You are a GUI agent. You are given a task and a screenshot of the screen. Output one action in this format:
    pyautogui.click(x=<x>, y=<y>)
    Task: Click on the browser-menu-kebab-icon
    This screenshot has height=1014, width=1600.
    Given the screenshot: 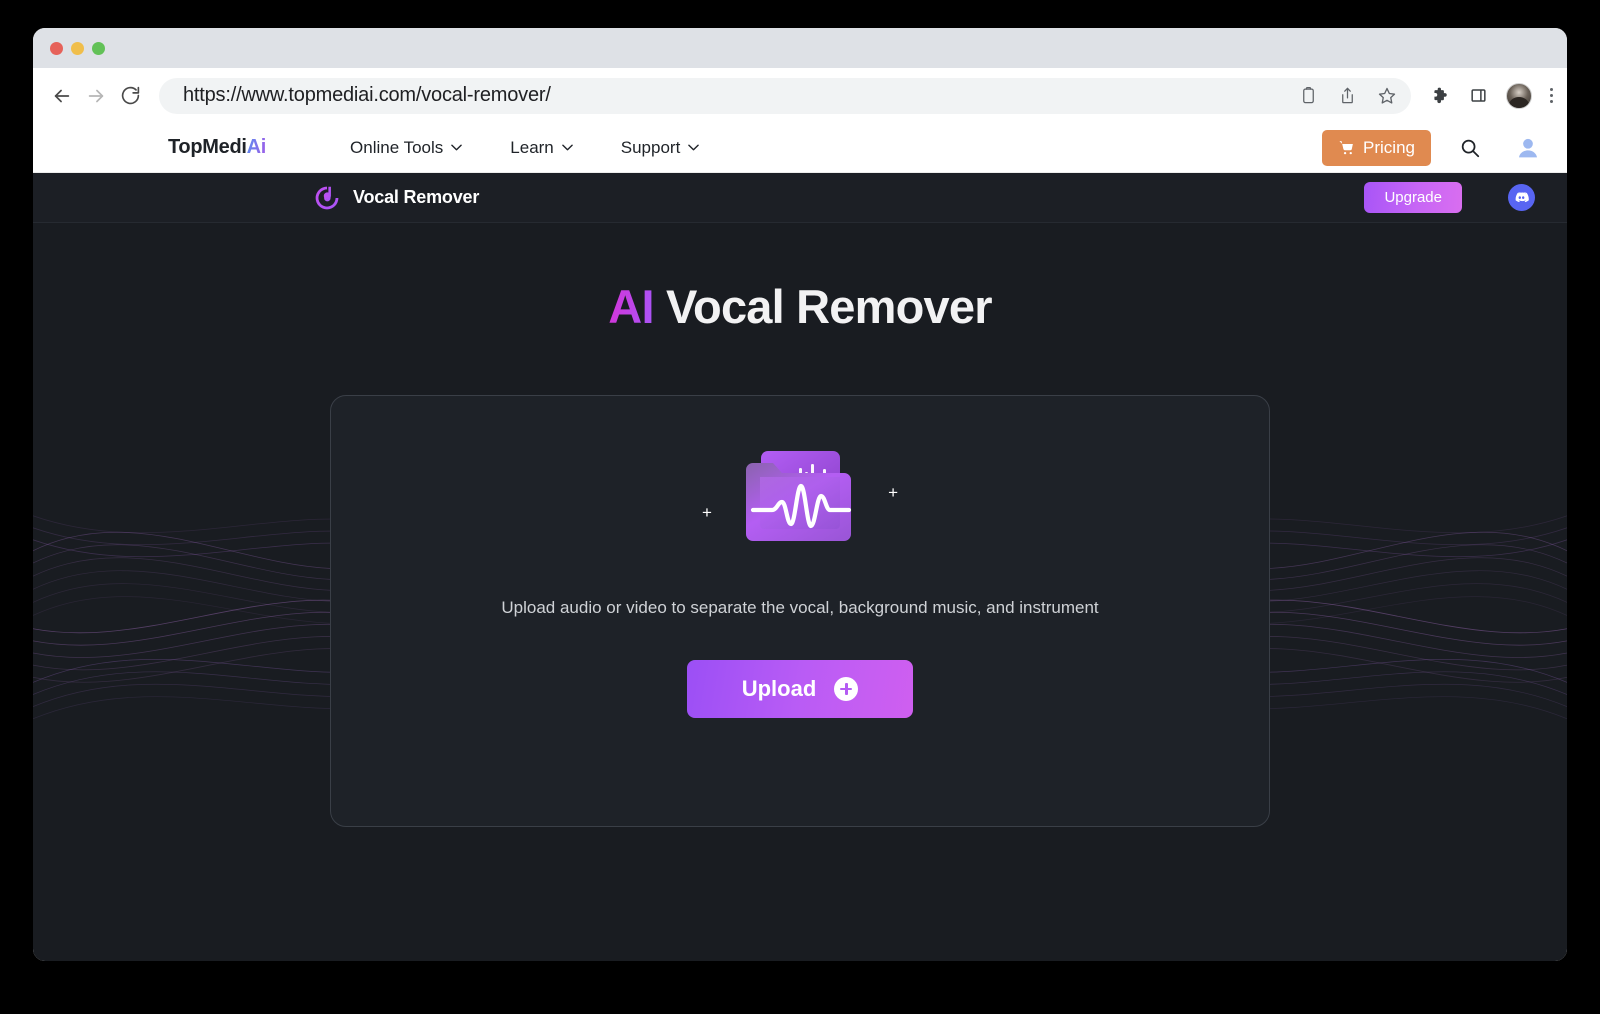 What is the action you would take?
    pyautogui.click(x=1551, y=95)
    